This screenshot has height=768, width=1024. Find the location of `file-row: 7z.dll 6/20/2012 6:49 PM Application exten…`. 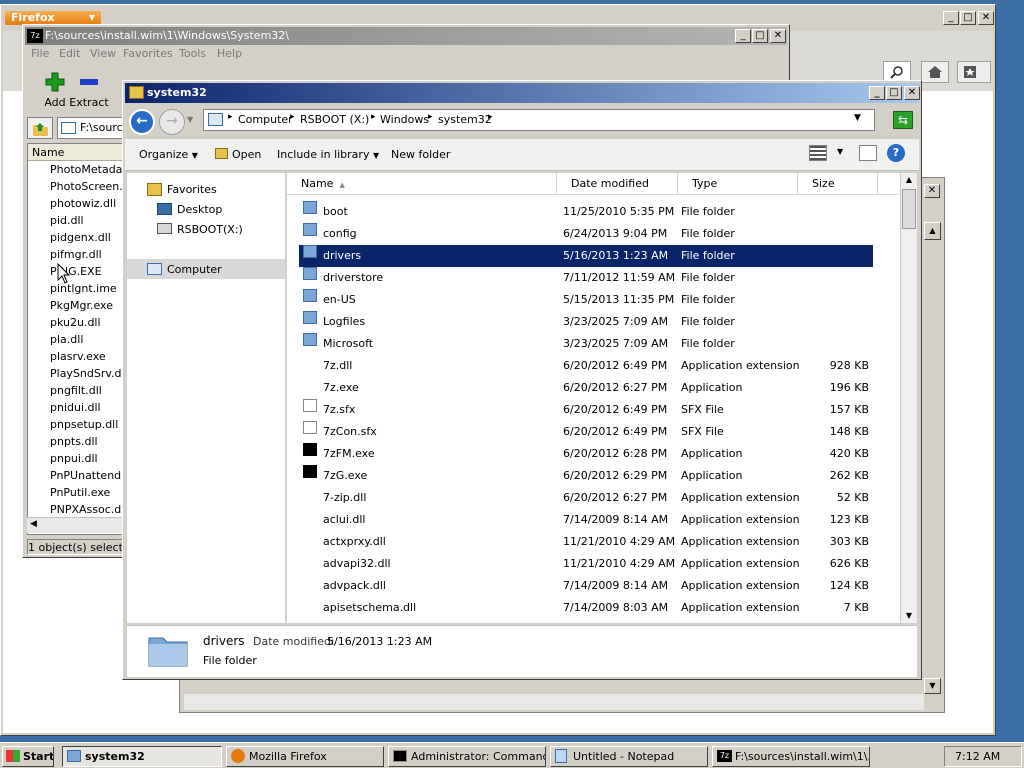

file-row: 7z.dll 6/20/2012 6:49 PM Application exten… is located at coordinates (586, 366).